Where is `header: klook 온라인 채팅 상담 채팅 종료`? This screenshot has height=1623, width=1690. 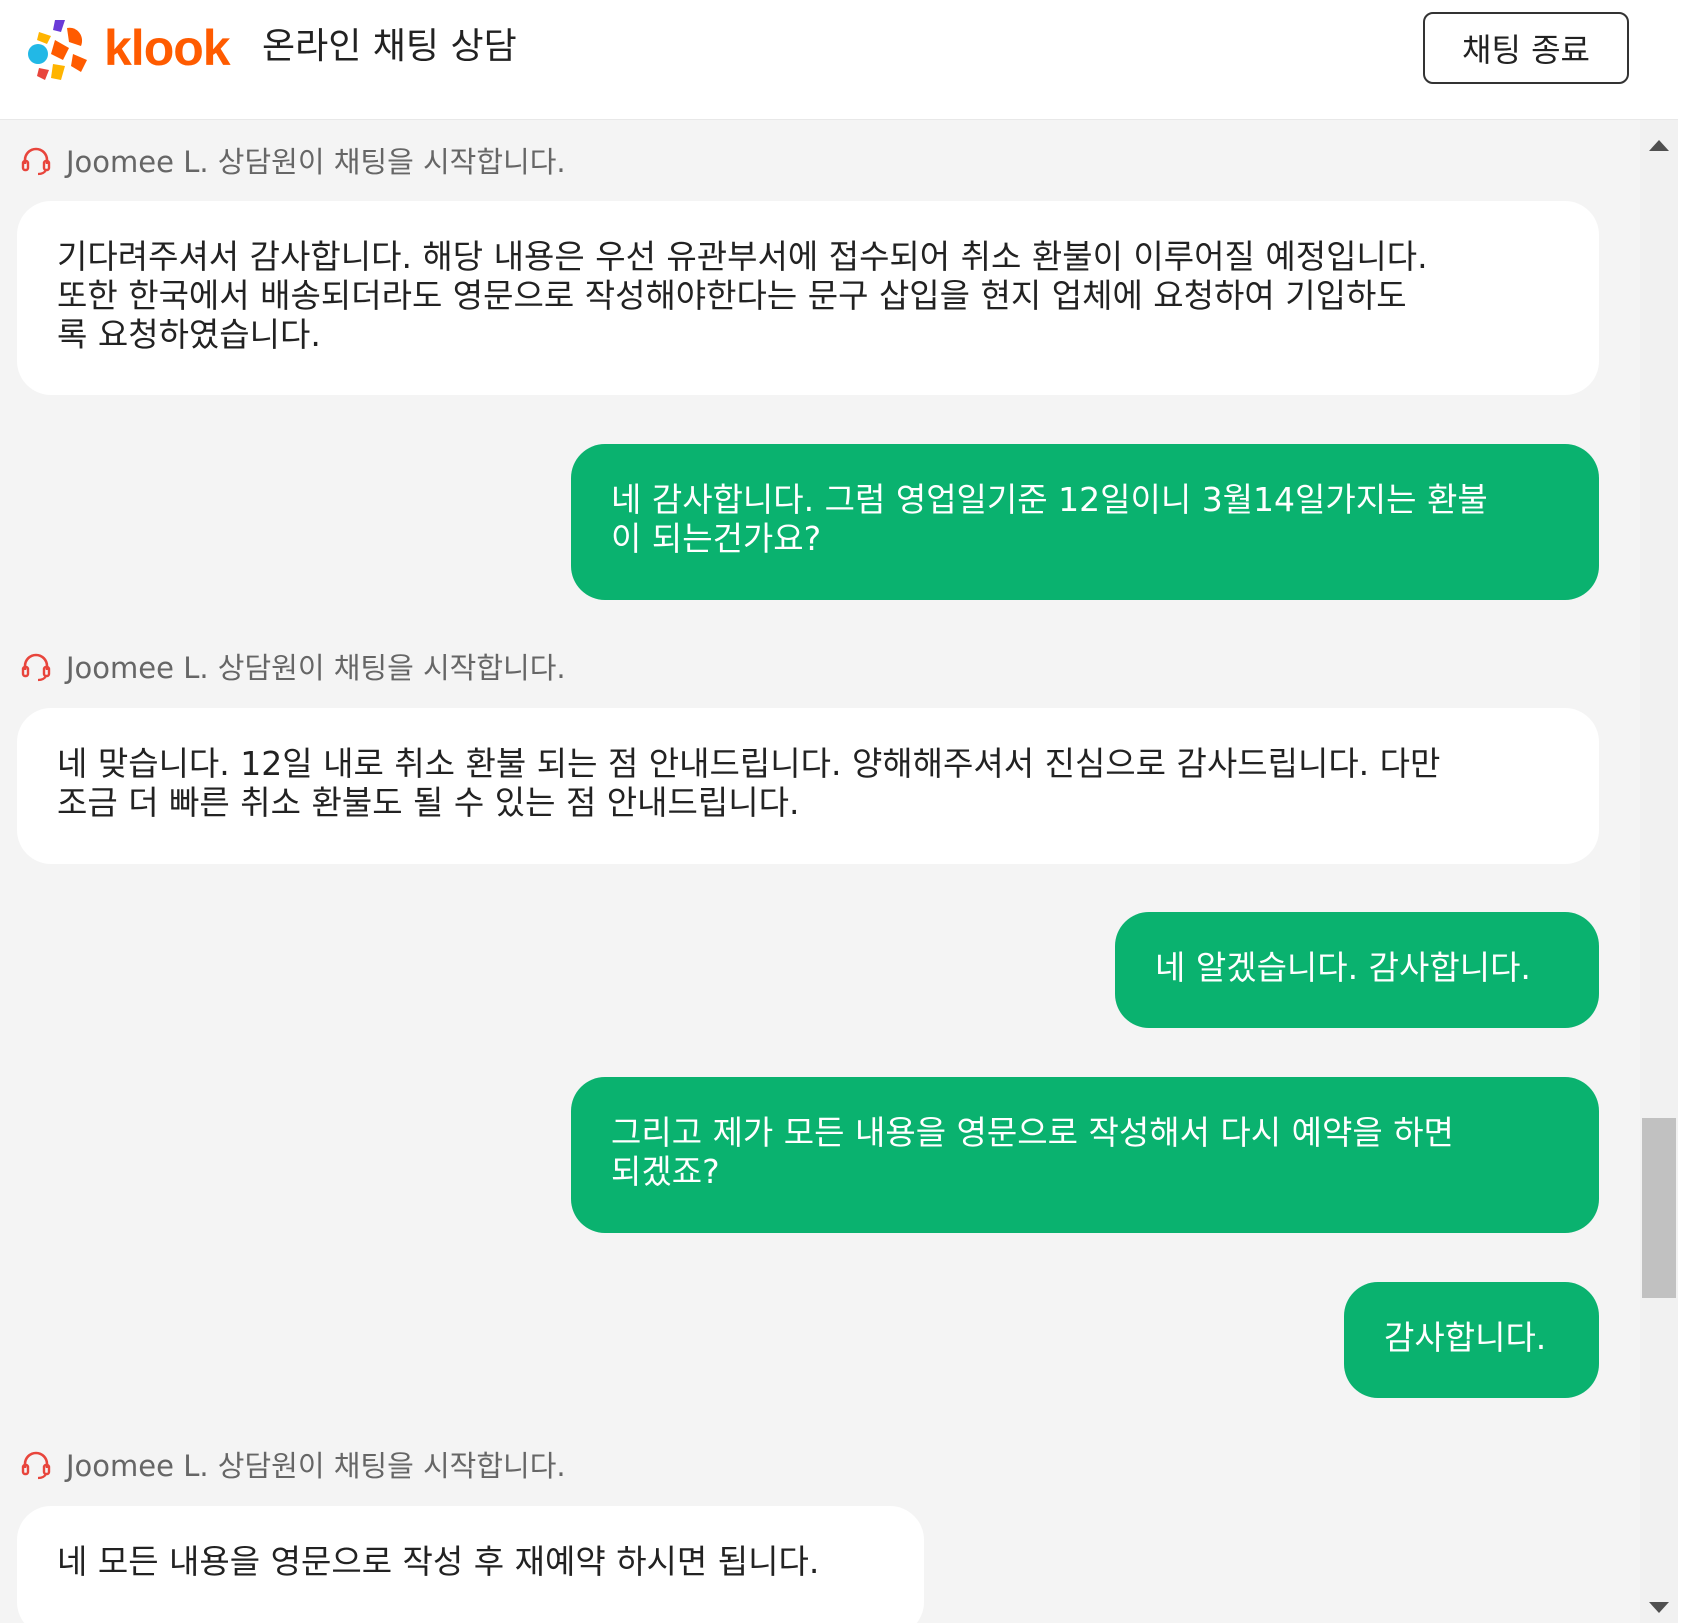 header: klook 온라인 채팅 상담 채팅 종료 is located at coordinates (839, 60).